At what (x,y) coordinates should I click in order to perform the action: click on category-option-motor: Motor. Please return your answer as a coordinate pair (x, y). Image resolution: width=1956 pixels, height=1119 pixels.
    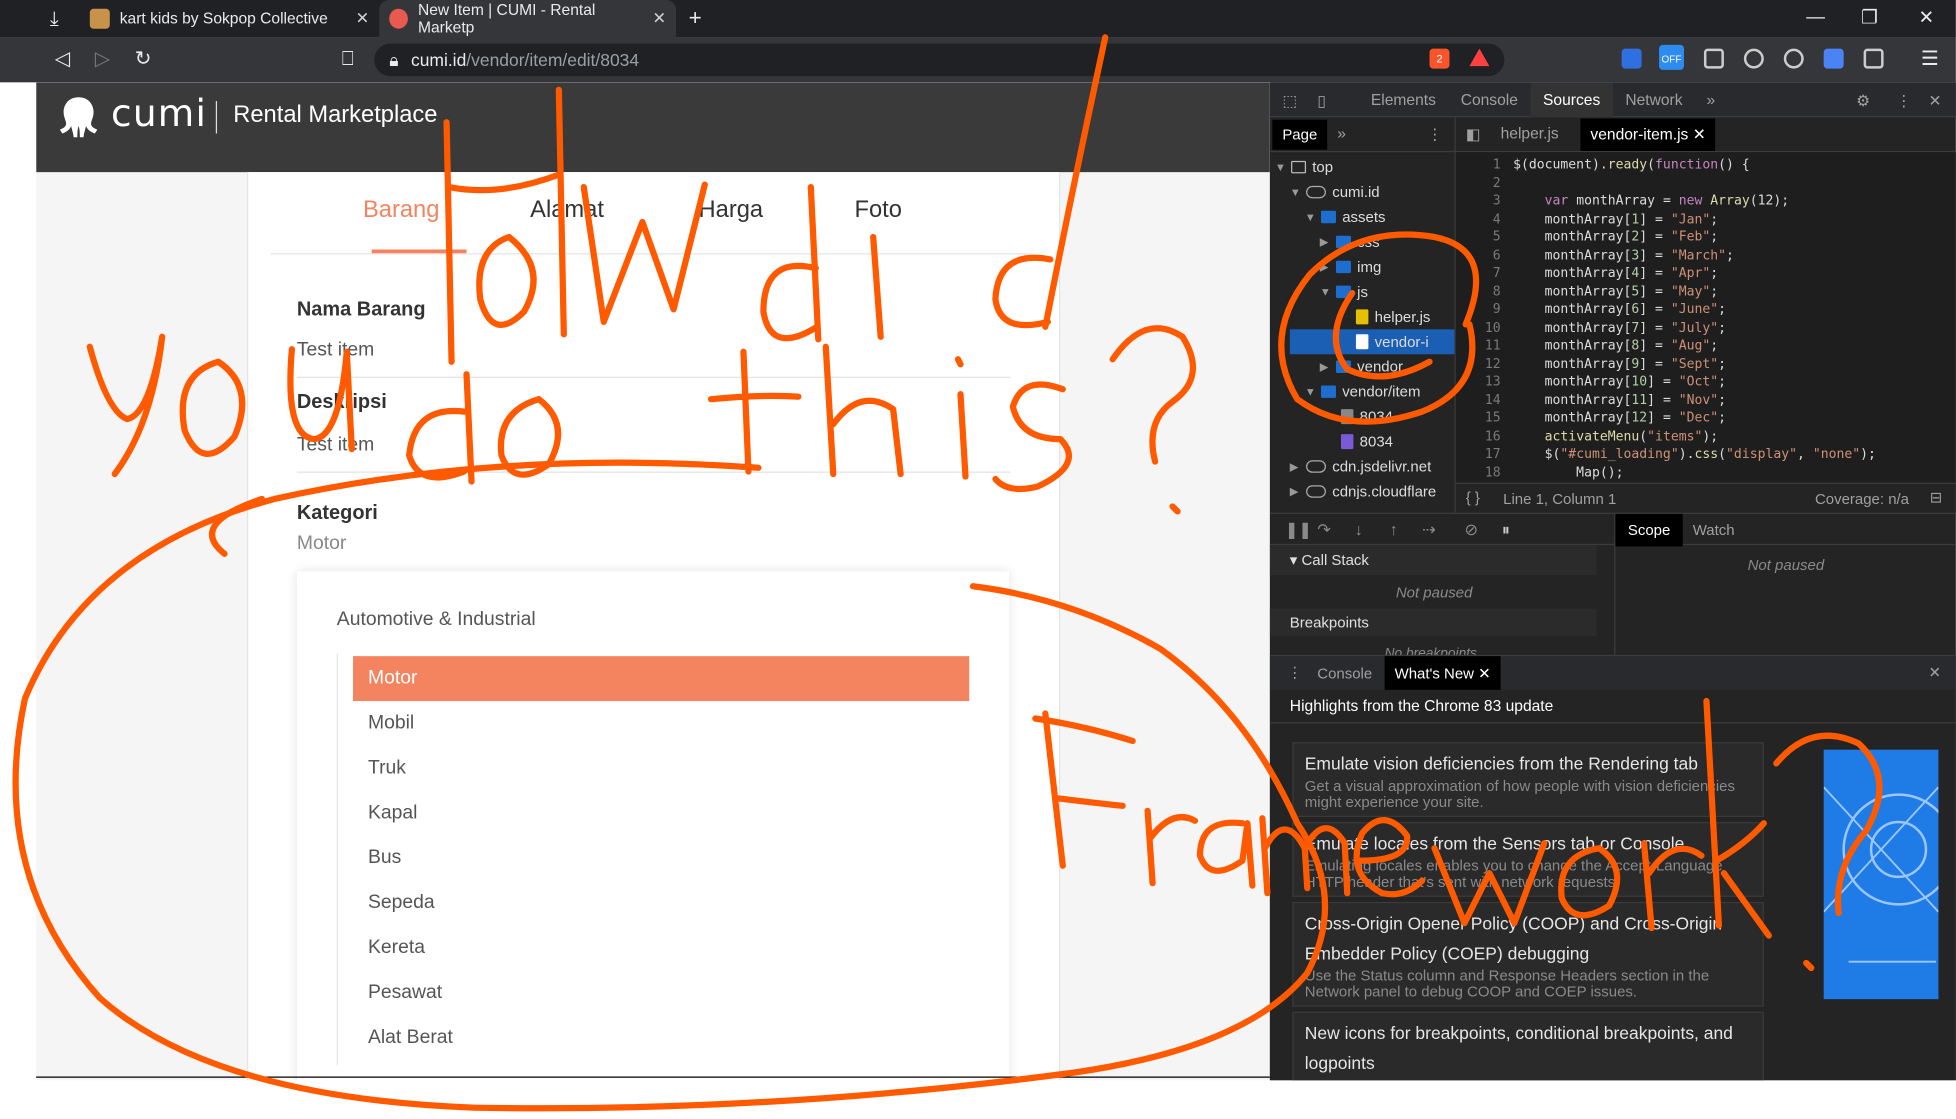
    Looking at the image, I should click on (661, 679).